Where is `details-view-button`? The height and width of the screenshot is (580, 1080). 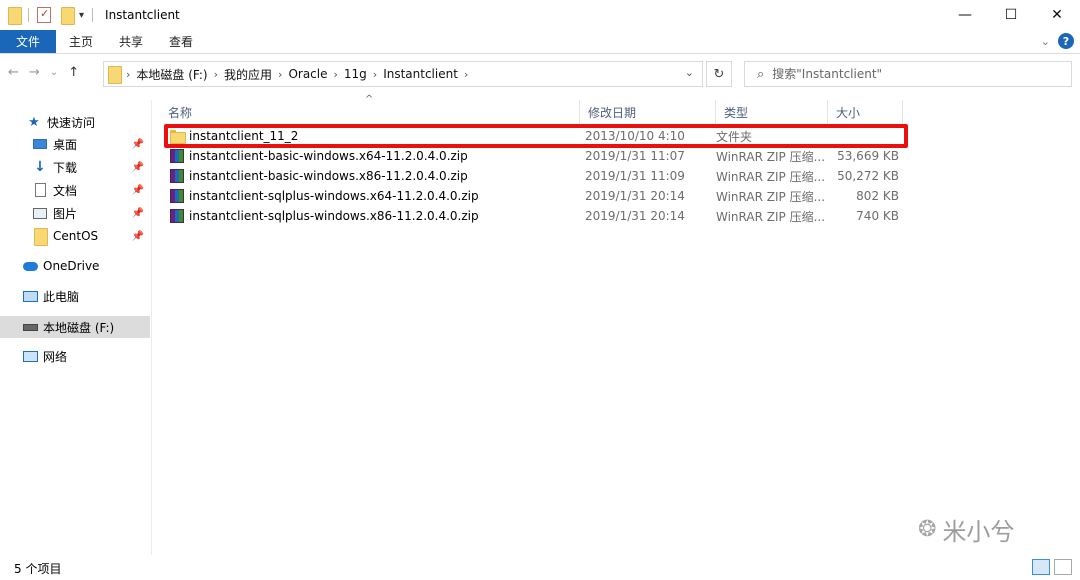
details-view-button is located at coordinates (1041, 567).